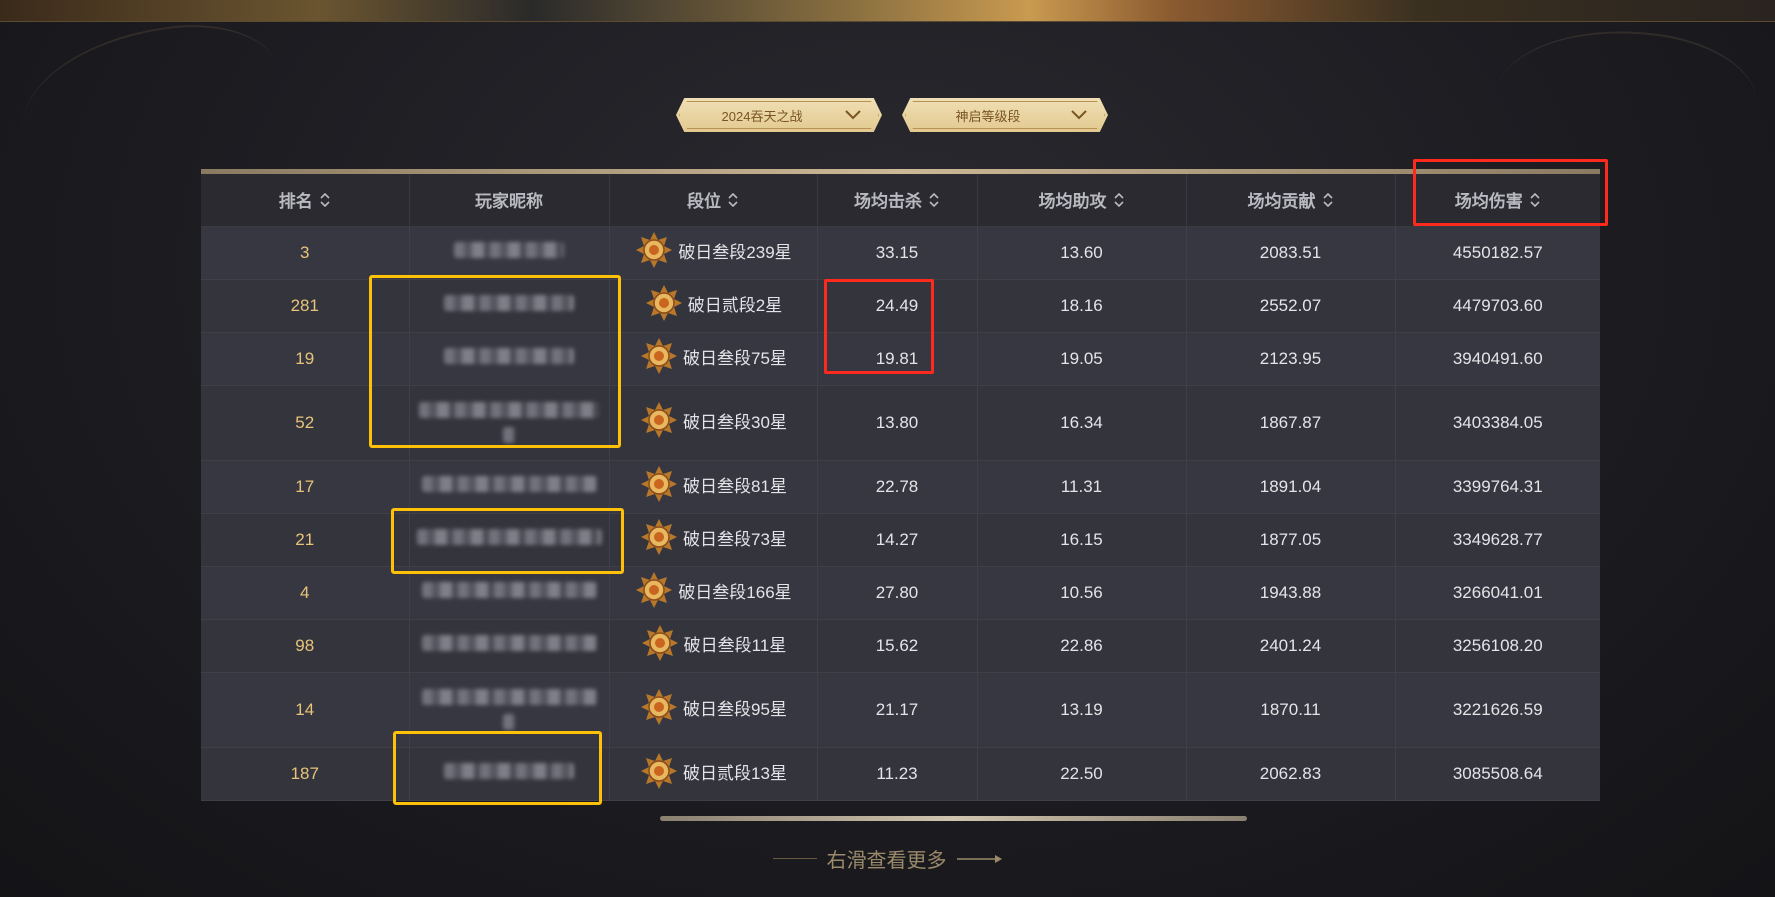 The height and width of the screenshot is (897, 1775). What do you see at coordinates (735, 645) in the screenshot?
I see `tier-label: 破日叁段11星` at bounding box center [735, 645].